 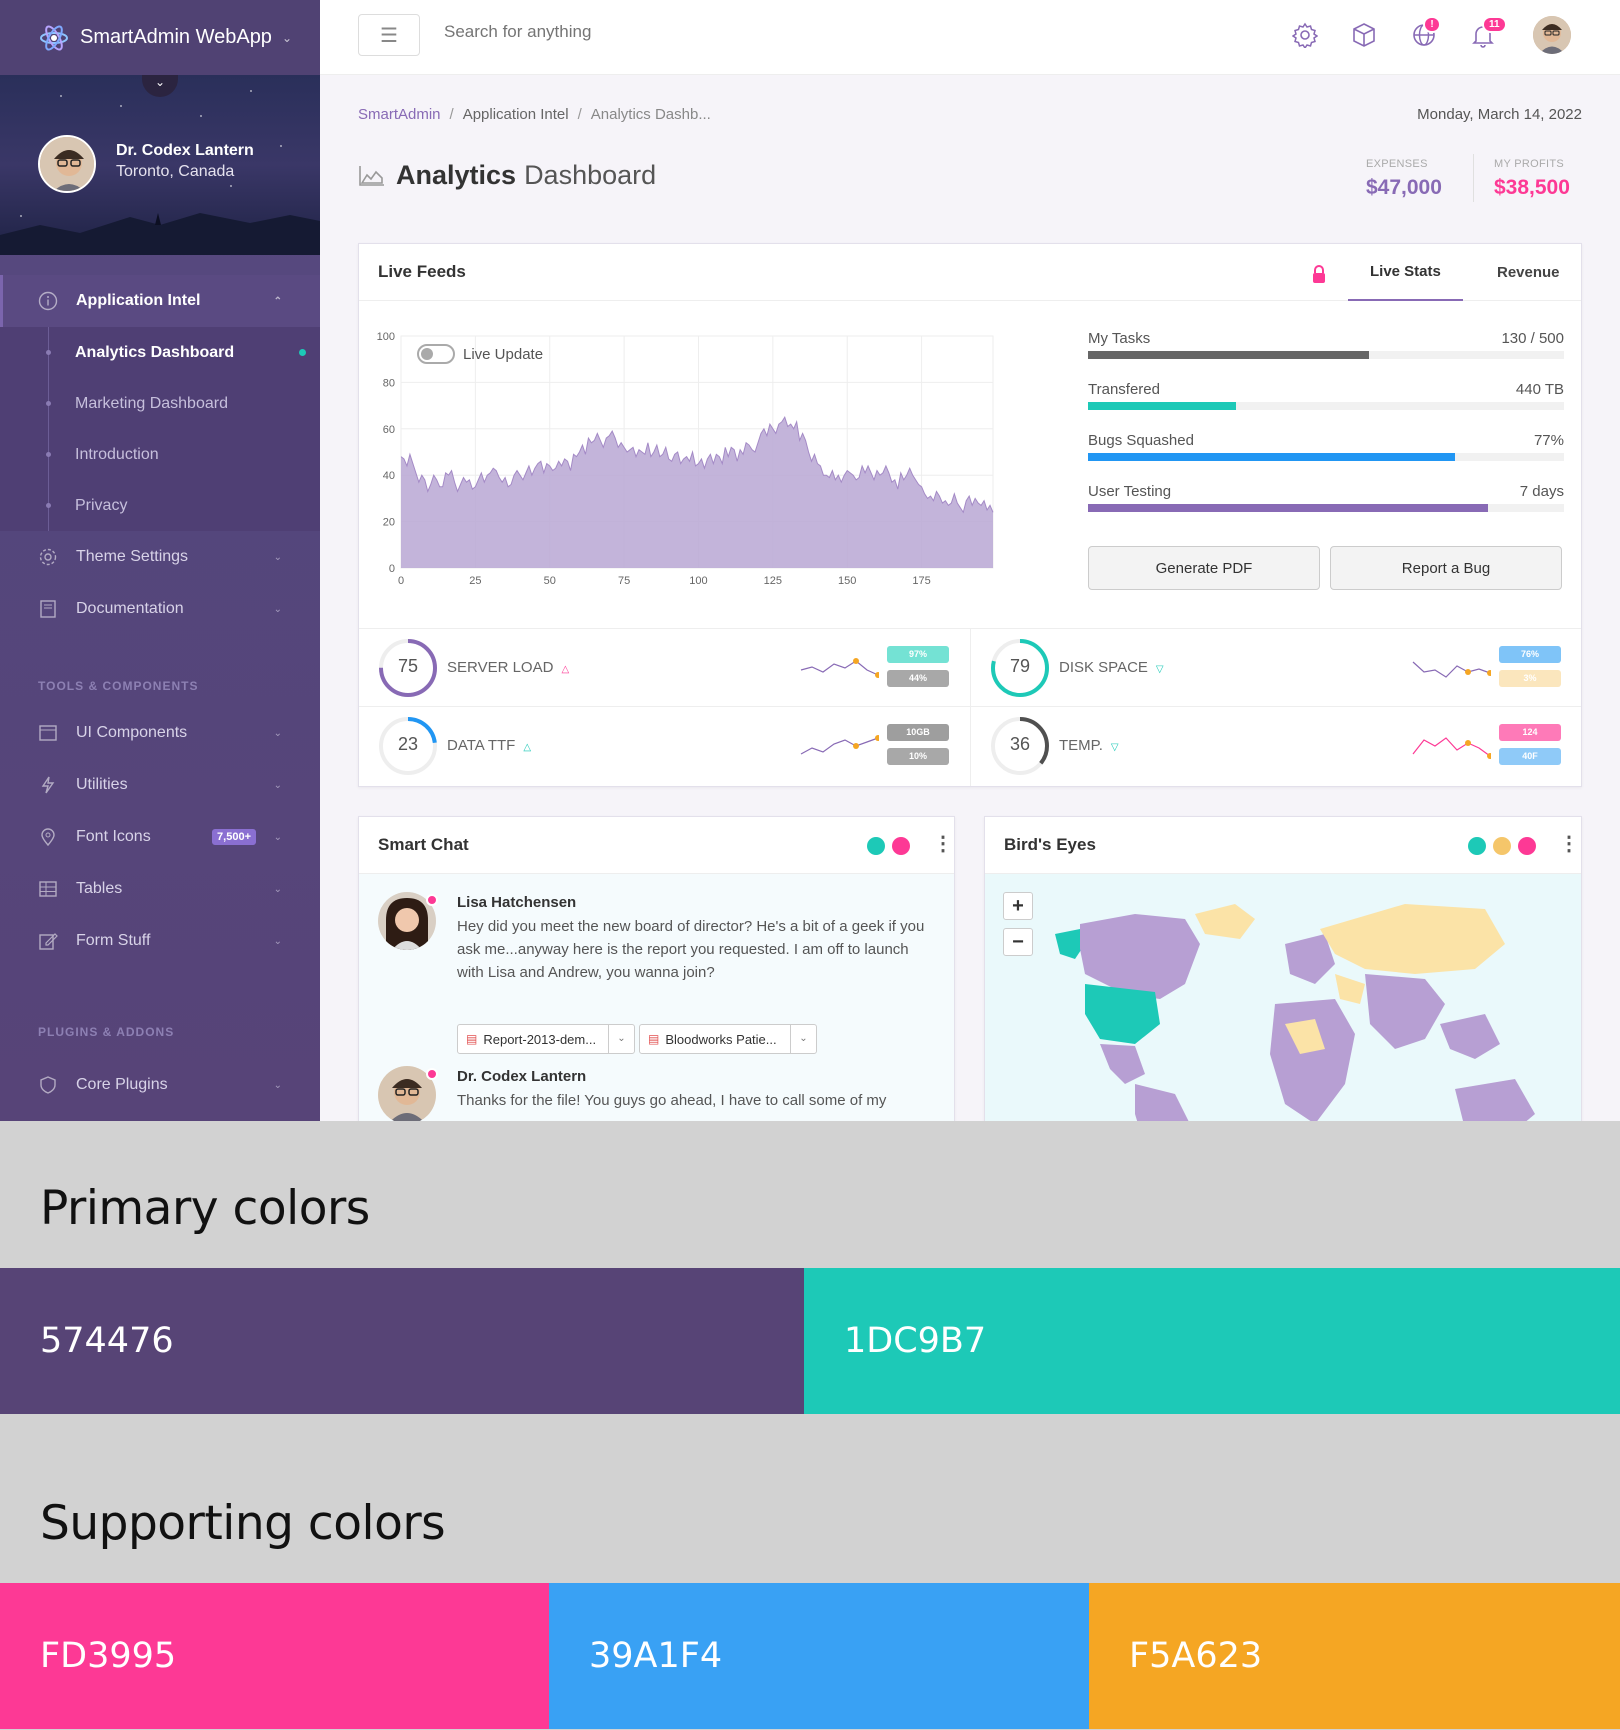 I want to click on panel-title: Live Feeds, so click(x=422, y=271).